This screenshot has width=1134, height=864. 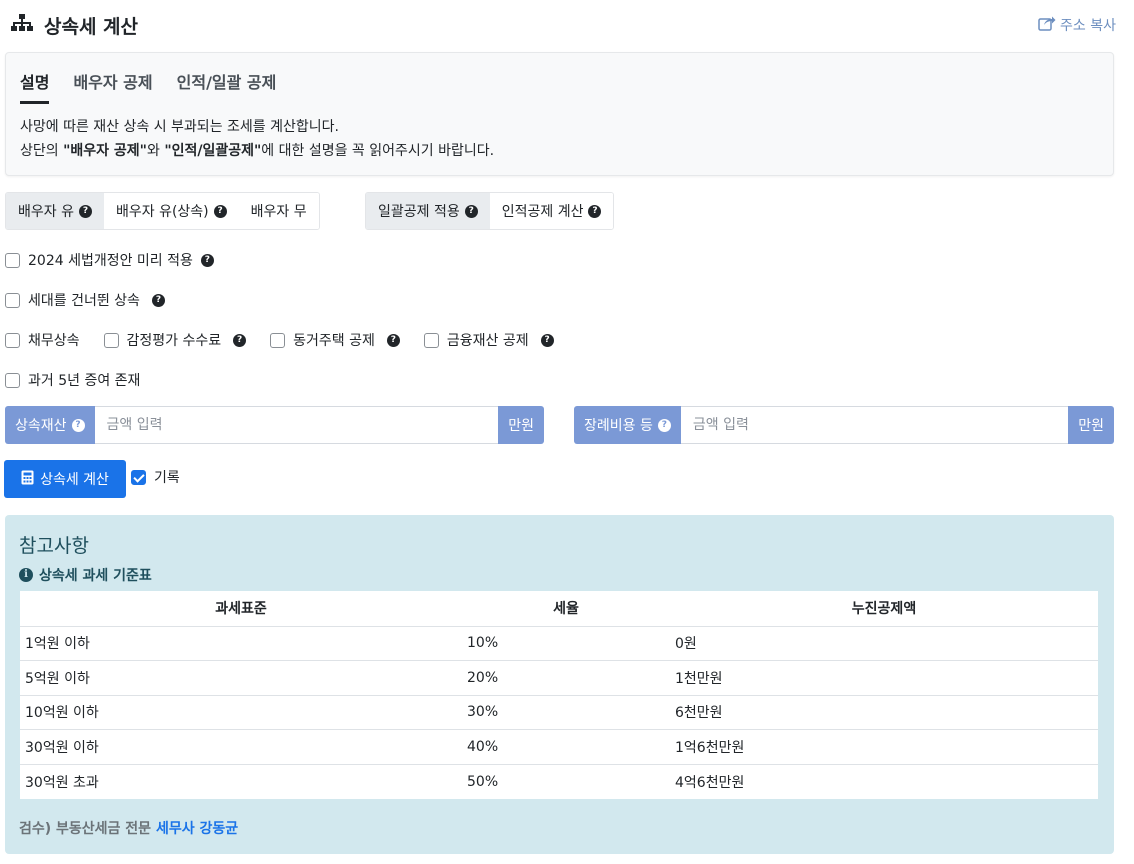 I want to click on page-title: 상속세 계산, so click(x=91, y=26).